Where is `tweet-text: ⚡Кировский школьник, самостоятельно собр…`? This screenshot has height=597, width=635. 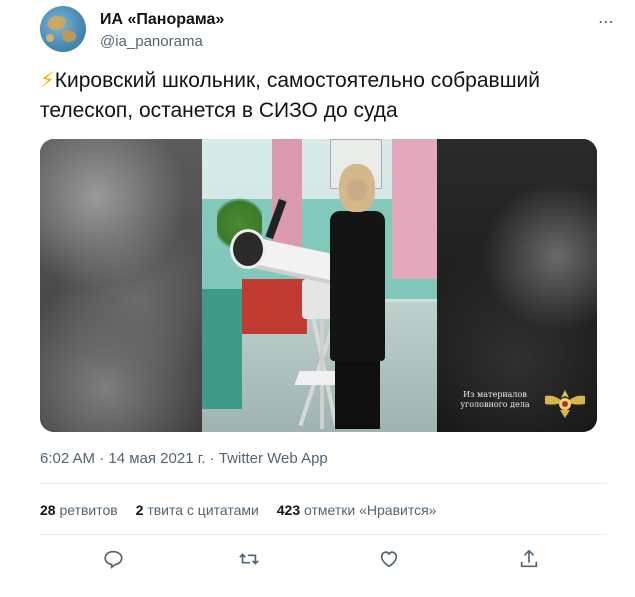
tweet-text: ⚡Кировский школьник, самостоятельно собр… is located at coordinates (325, 96).